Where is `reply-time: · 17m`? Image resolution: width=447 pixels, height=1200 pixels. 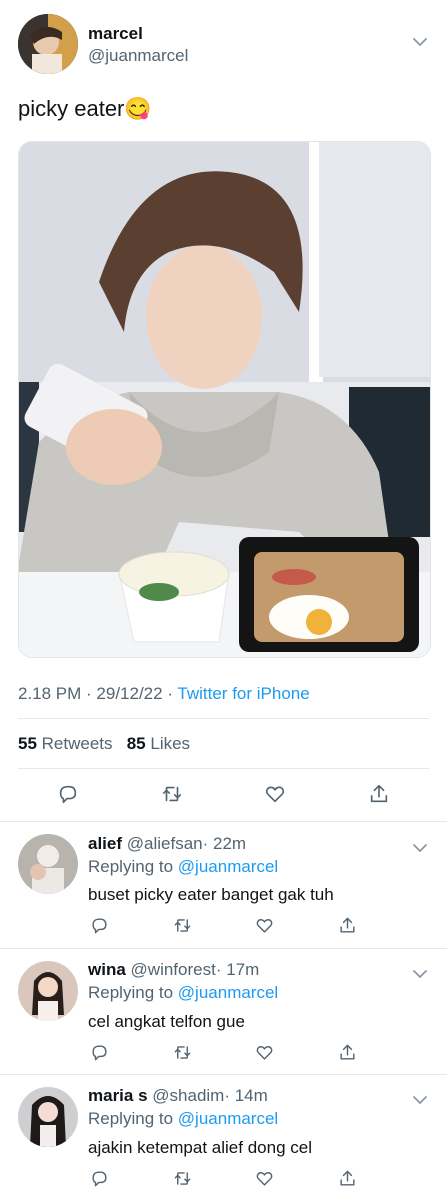 reply-time: · 17m is located at coordinates (237, 969).